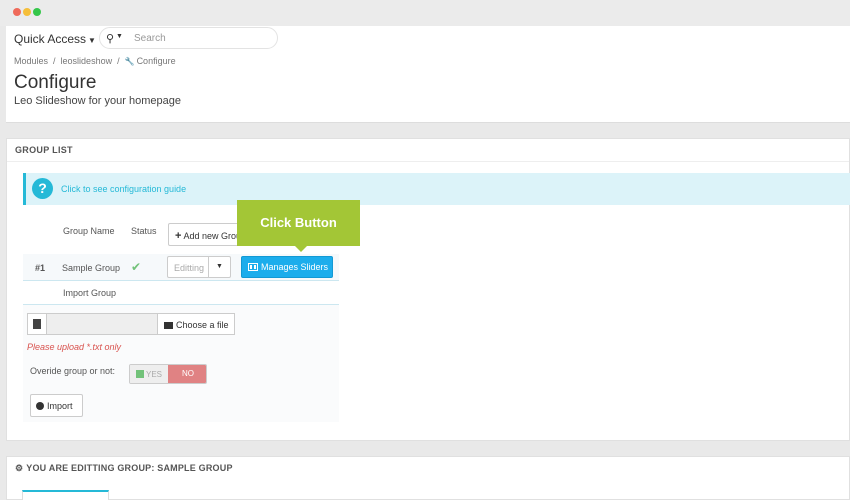  What do you see at coordinates (42, 188) in the screenshot?
I see `question-circle-icon: ?` at bounding box center [42, 188].